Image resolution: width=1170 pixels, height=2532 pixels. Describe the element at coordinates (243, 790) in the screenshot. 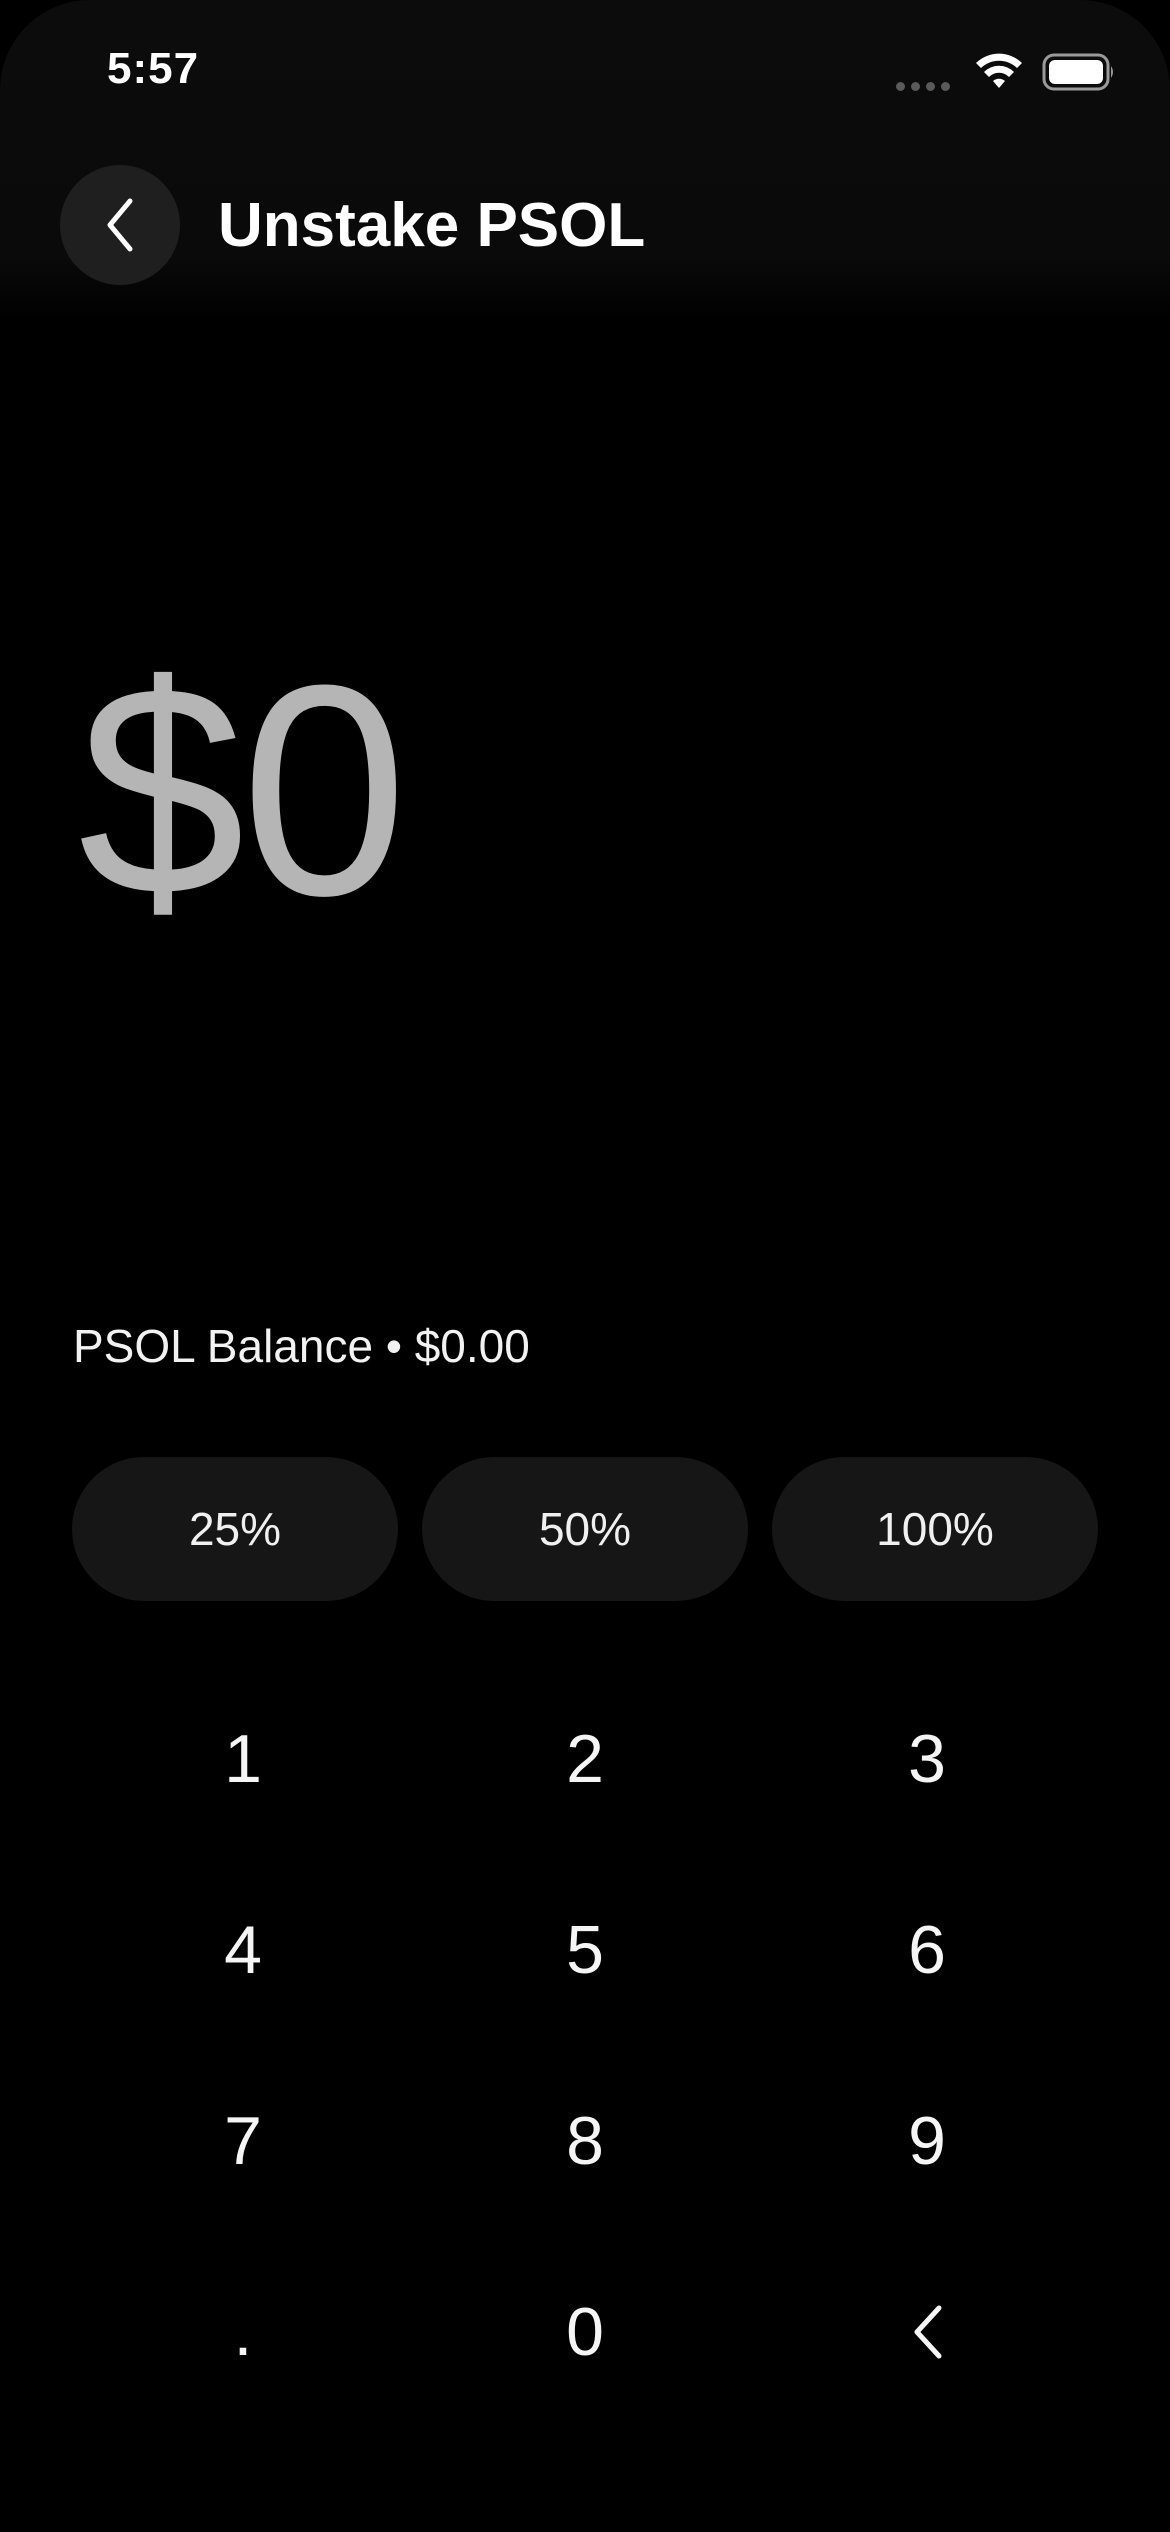

I see `amount-display: $0` at that location.